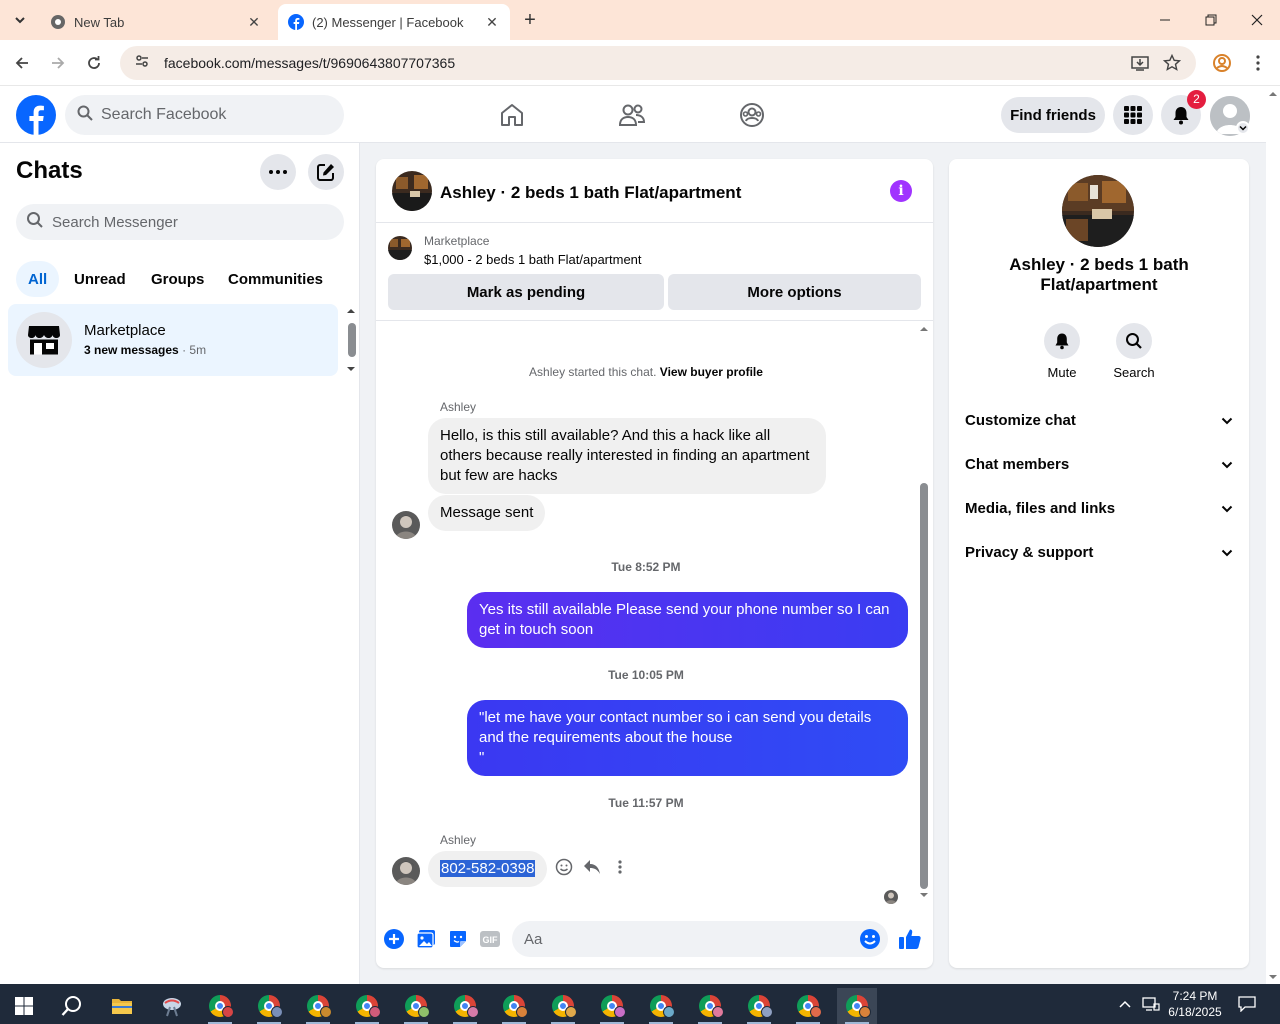 The image size is (1280, 1024). I want to click on taskbar-search-icon, so click(72, 1006).